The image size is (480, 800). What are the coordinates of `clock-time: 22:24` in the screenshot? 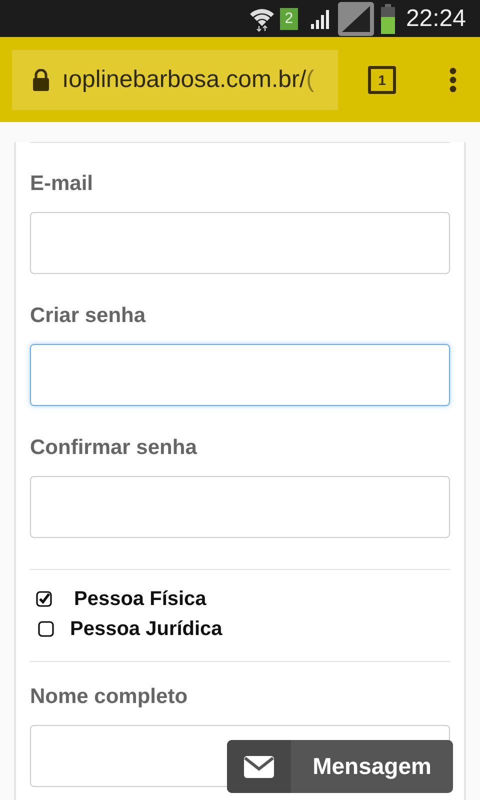 It's located at (436, 18).